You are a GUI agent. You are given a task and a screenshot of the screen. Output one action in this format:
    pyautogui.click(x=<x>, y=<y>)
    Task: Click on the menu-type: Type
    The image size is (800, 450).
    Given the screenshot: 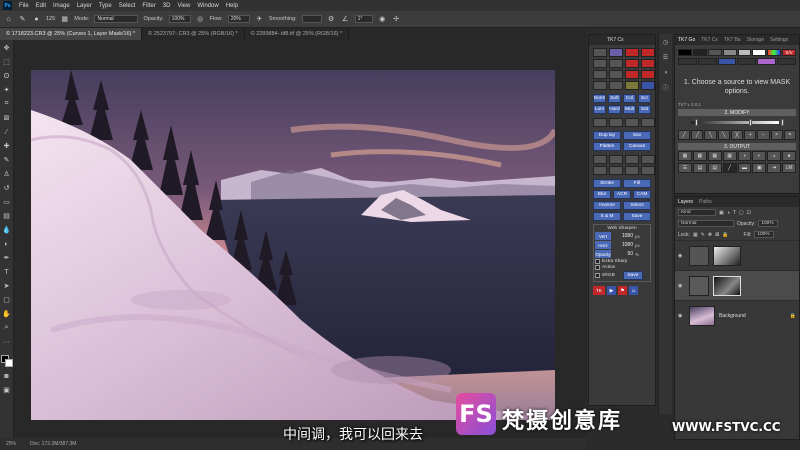 What is the action you would take?
    pyautogui.click(x=105, y=6)
    